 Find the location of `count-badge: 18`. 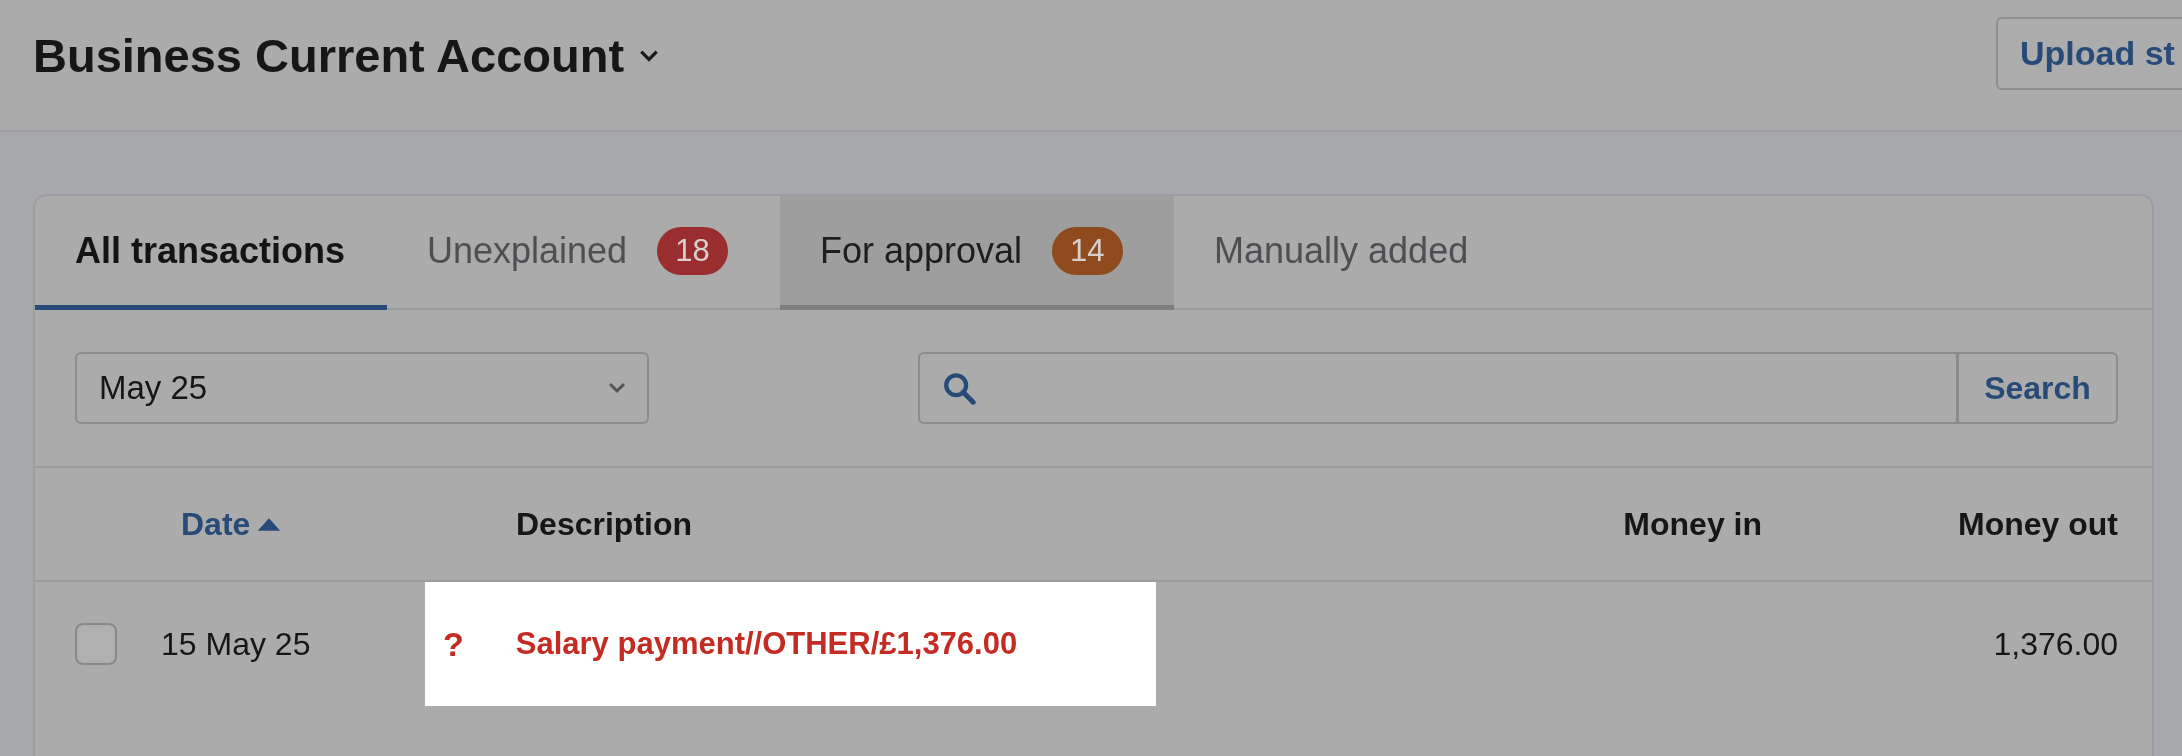

count-badge: 18 is located at coordinates (692, 250).